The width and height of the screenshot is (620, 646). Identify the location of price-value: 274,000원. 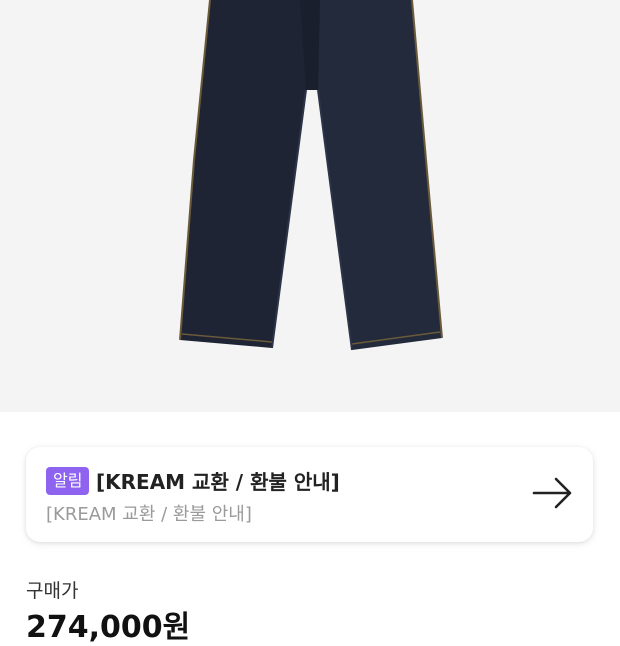
(108, 627).